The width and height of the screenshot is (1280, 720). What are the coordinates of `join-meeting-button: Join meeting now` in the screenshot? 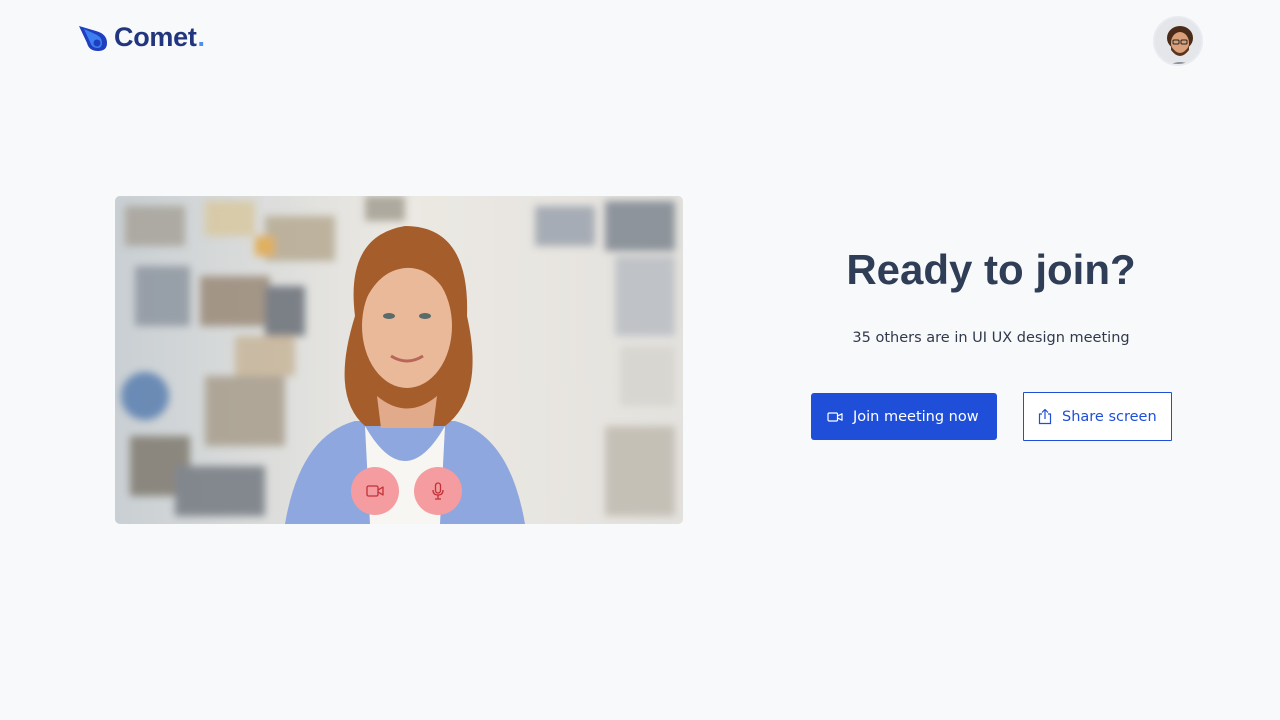 It's located at (904, 416).